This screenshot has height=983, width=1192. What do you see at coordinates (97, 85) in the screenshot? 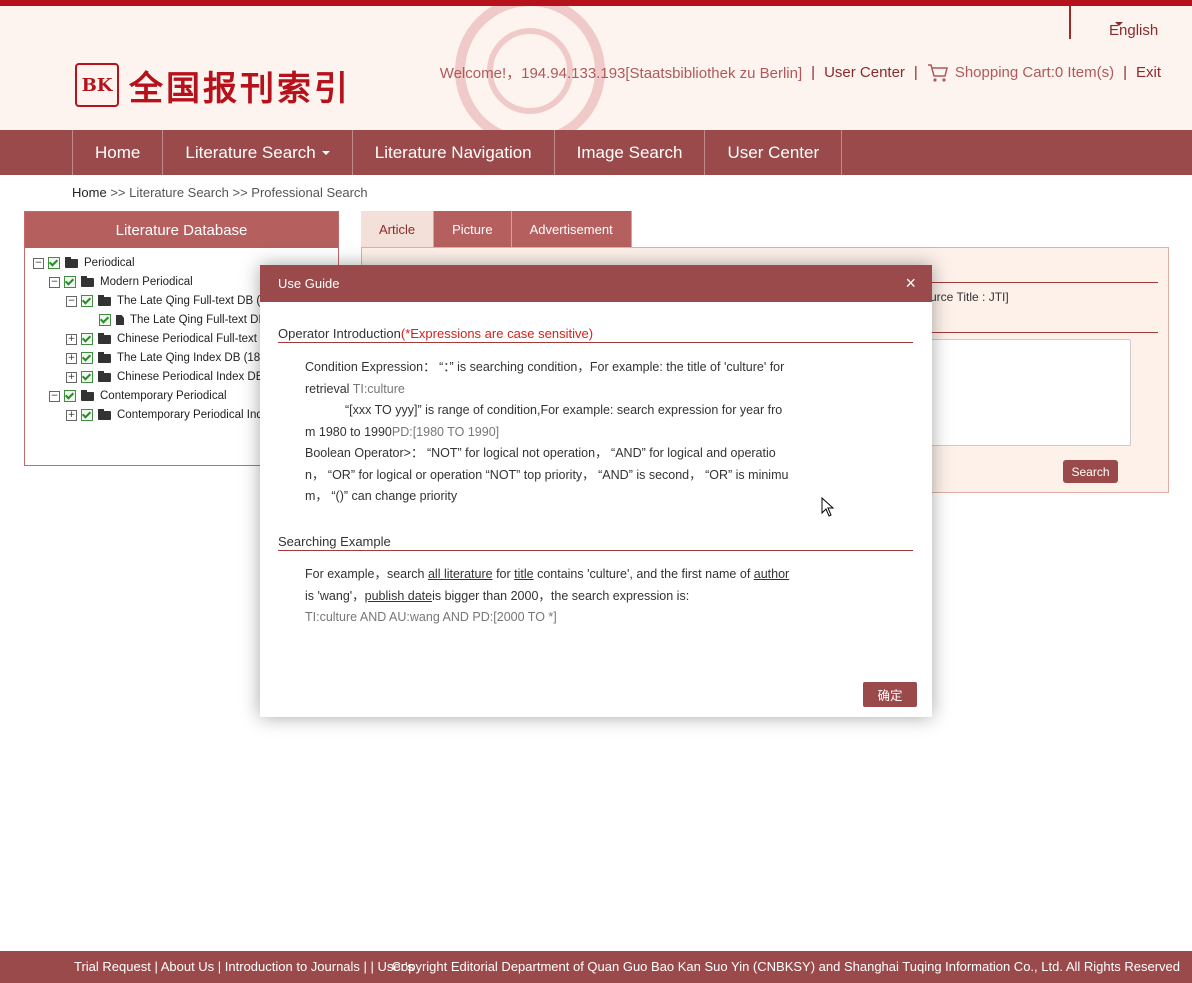
I see `logo-mark: BK` at bounding box center [97, 85].